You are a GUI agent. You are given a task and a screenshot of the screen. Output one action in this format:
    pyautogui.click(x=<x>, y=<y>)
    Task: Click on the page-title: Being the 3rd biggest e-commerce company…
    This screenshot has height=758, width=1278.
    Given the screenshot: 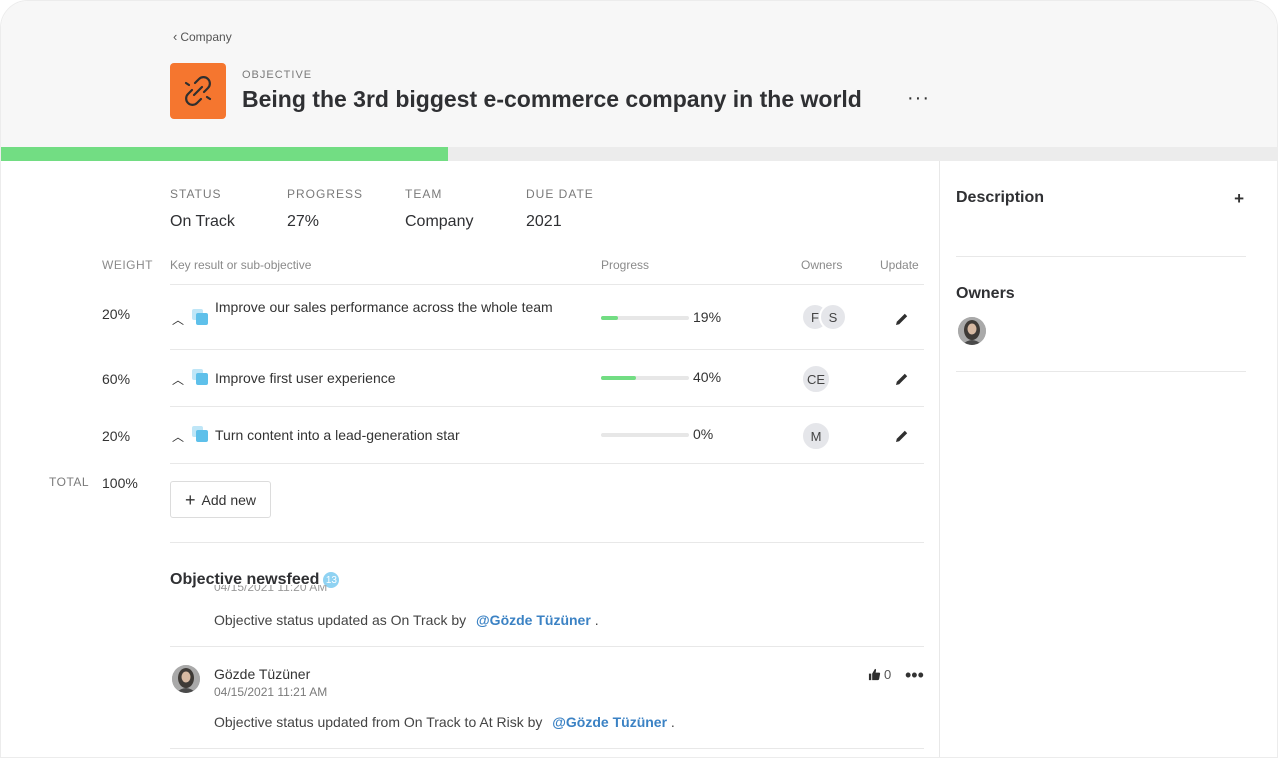 What is the action you would take?
    pyautogui.click(x=552, y=99)
    